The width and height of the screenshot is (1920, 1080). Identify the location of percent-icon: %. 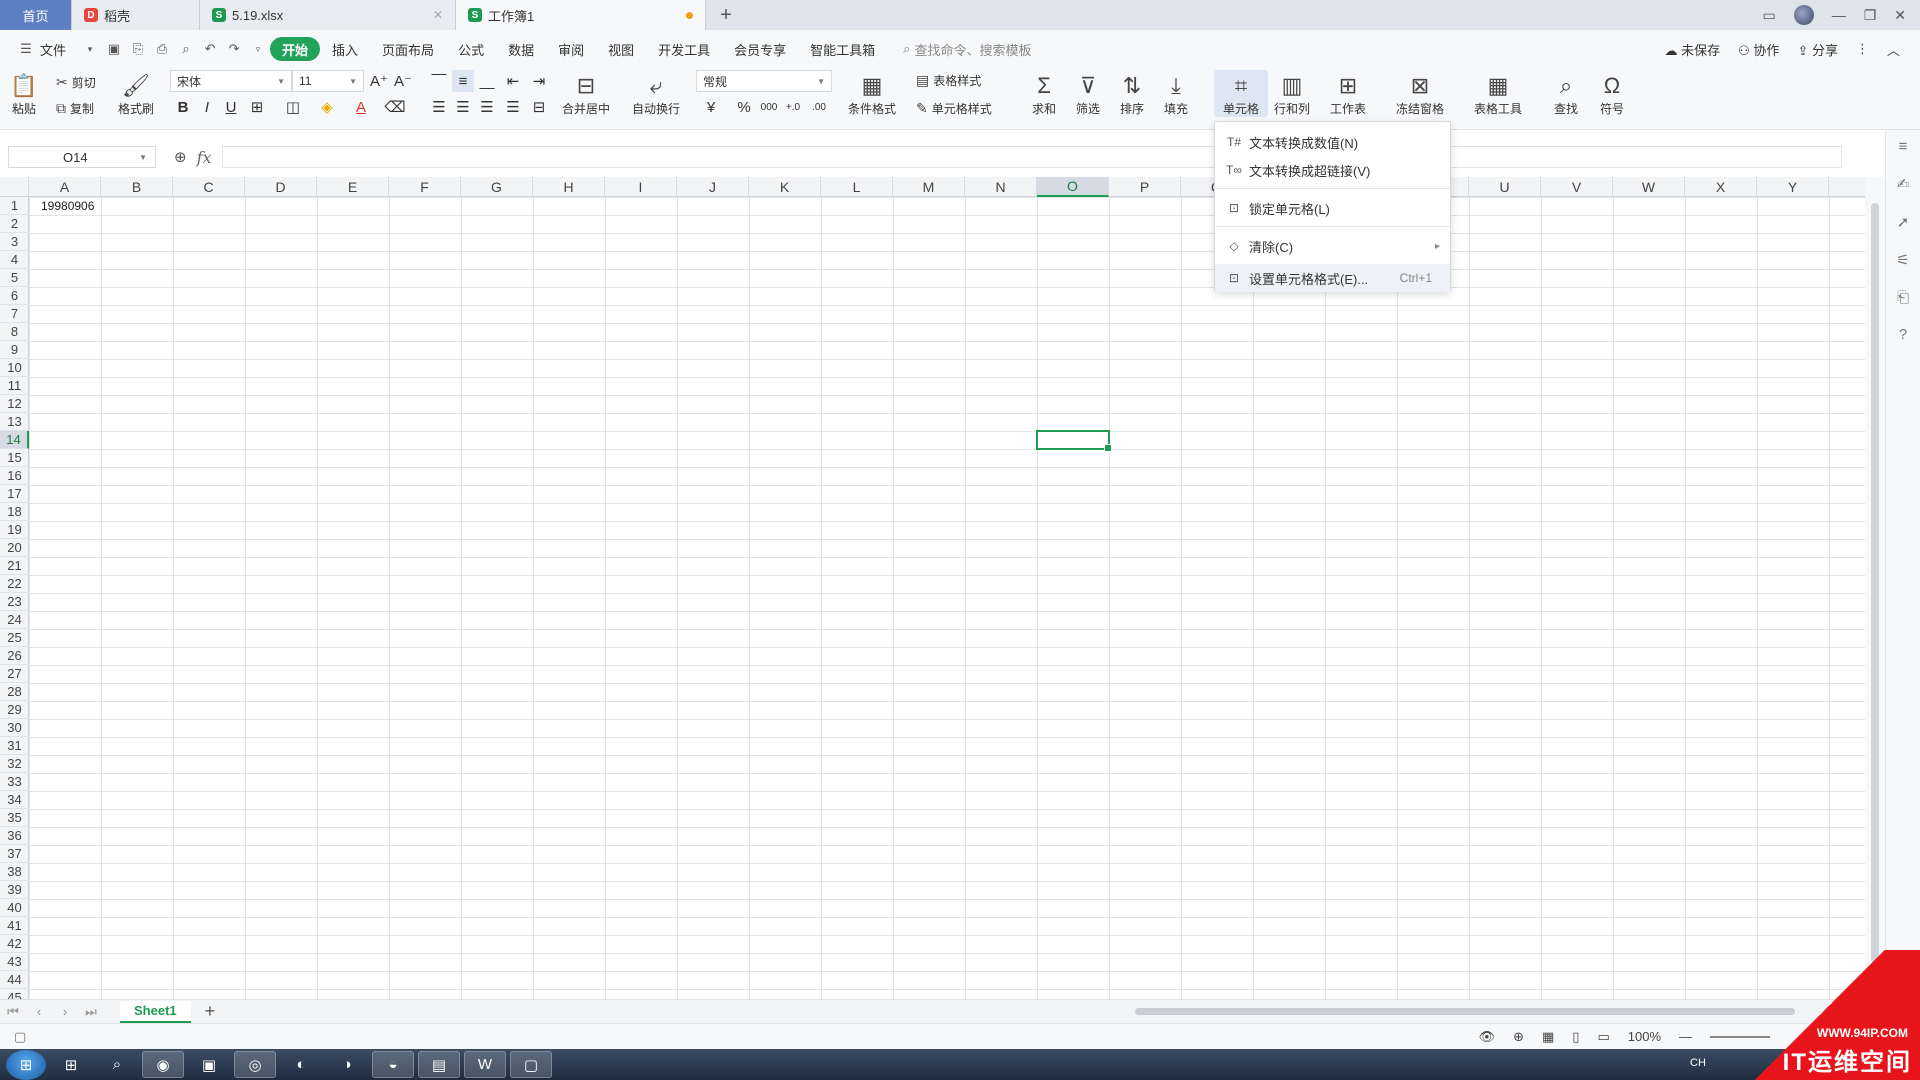
(744, 107).